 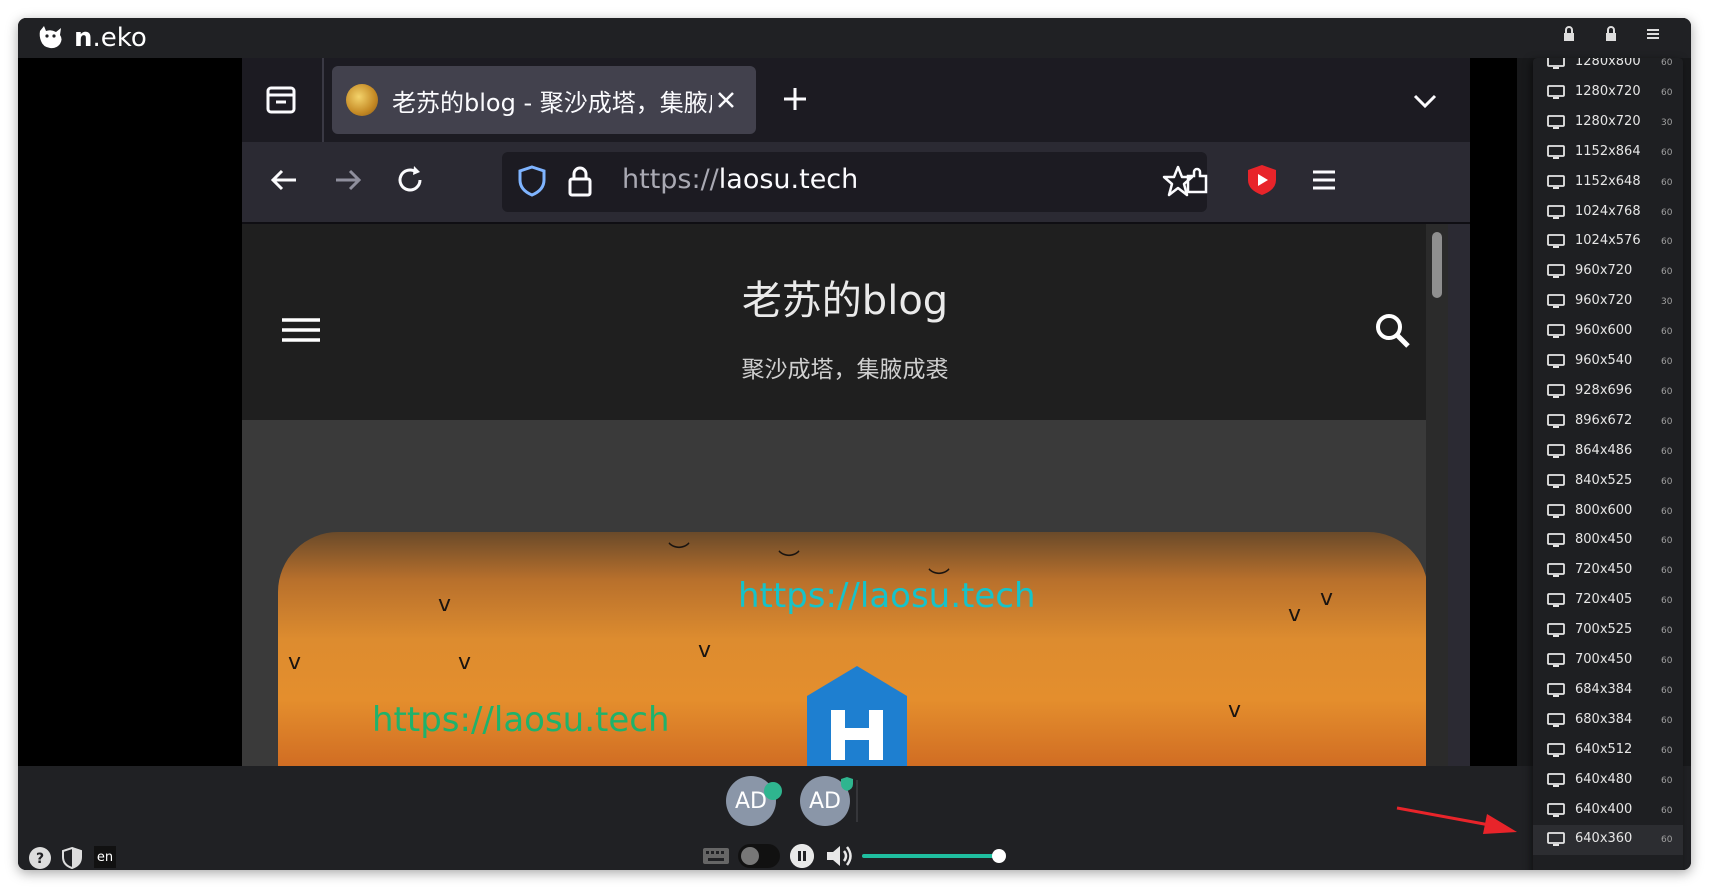 What do you see at coordinates (1604, 659) in the screenshot?
I see `resolution-label: 700x450` at bounding box center [1604, 659].